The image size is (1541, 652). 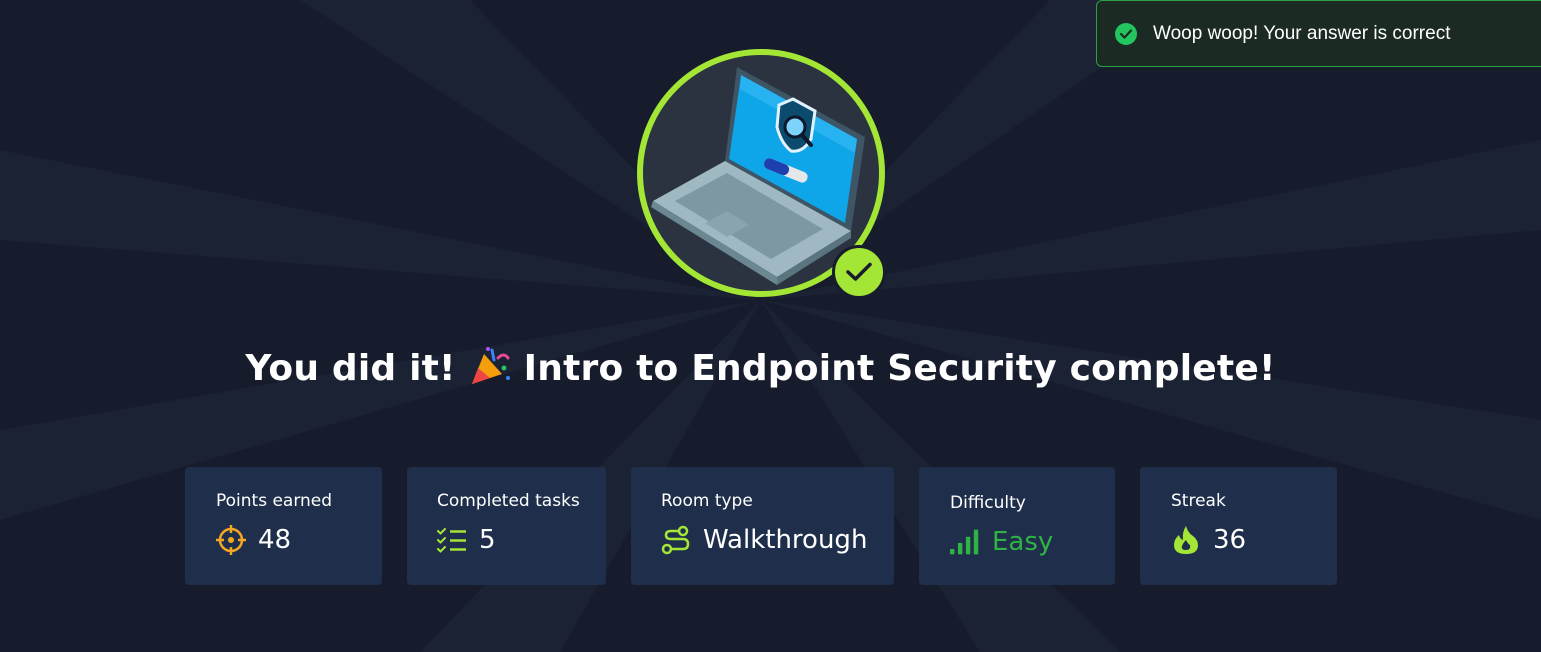 What do you see at coordinates (490, 366) in the screenshot?
I see `party-popper-icon` at bounding box center [490, 366].